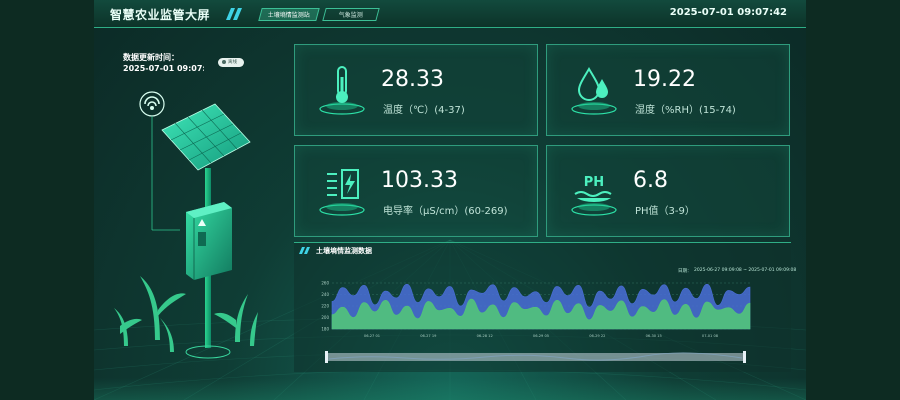 This screenshot has height=400, width=900. I want to click on ph-icon: PH, so click(594, 195).